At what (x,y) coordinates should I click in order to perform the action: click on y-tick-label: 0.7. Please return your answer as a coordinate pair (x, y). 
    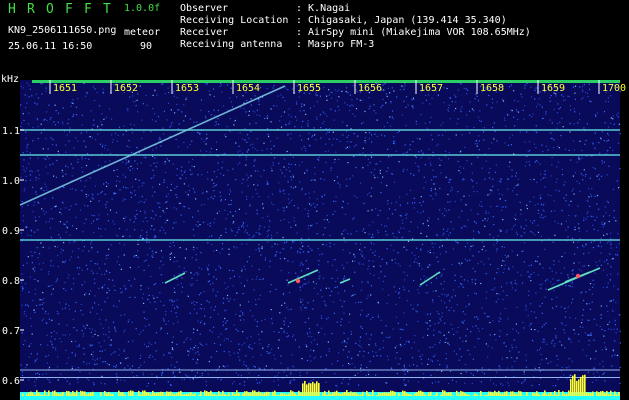
    Looking at the image, I should click on (11, 331).